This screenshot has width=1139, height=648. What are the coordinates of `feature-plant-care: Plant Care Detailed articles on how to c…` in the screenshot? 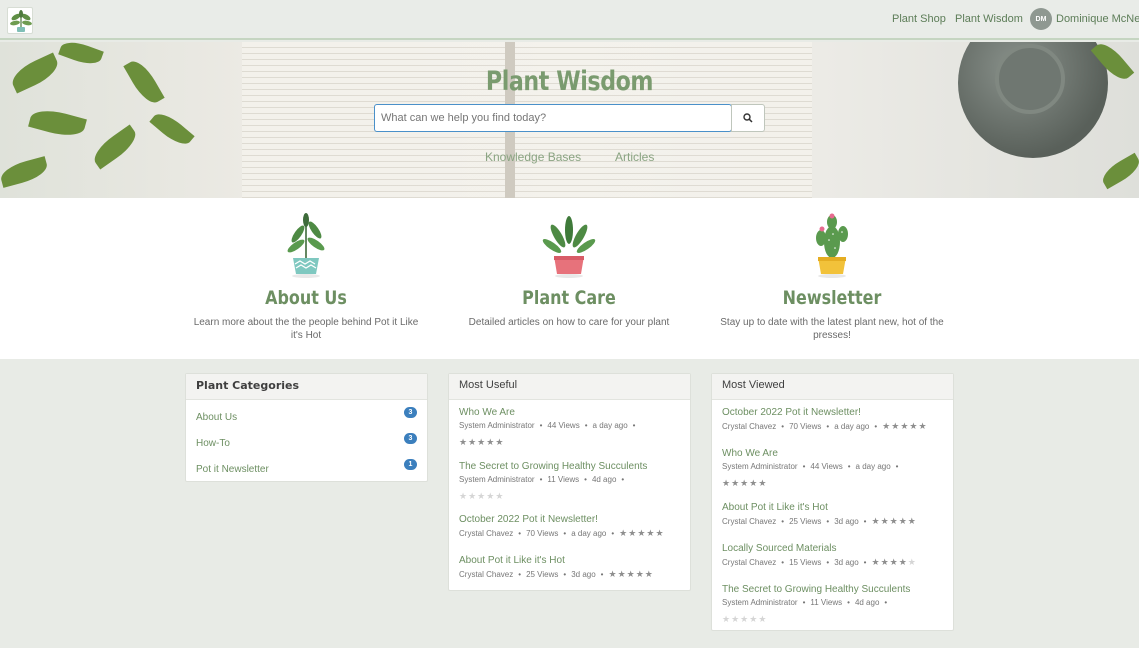 It's located at (569, 278).